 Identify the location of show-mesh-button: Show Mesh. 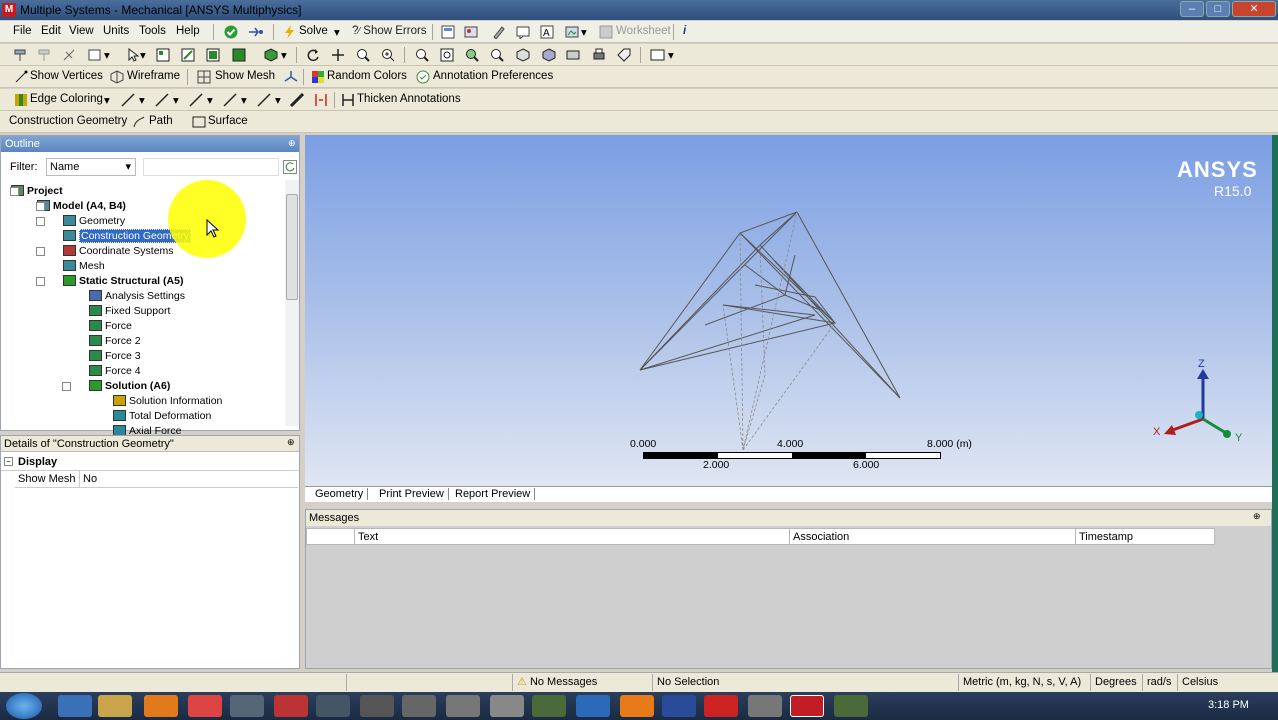
(245, 76).